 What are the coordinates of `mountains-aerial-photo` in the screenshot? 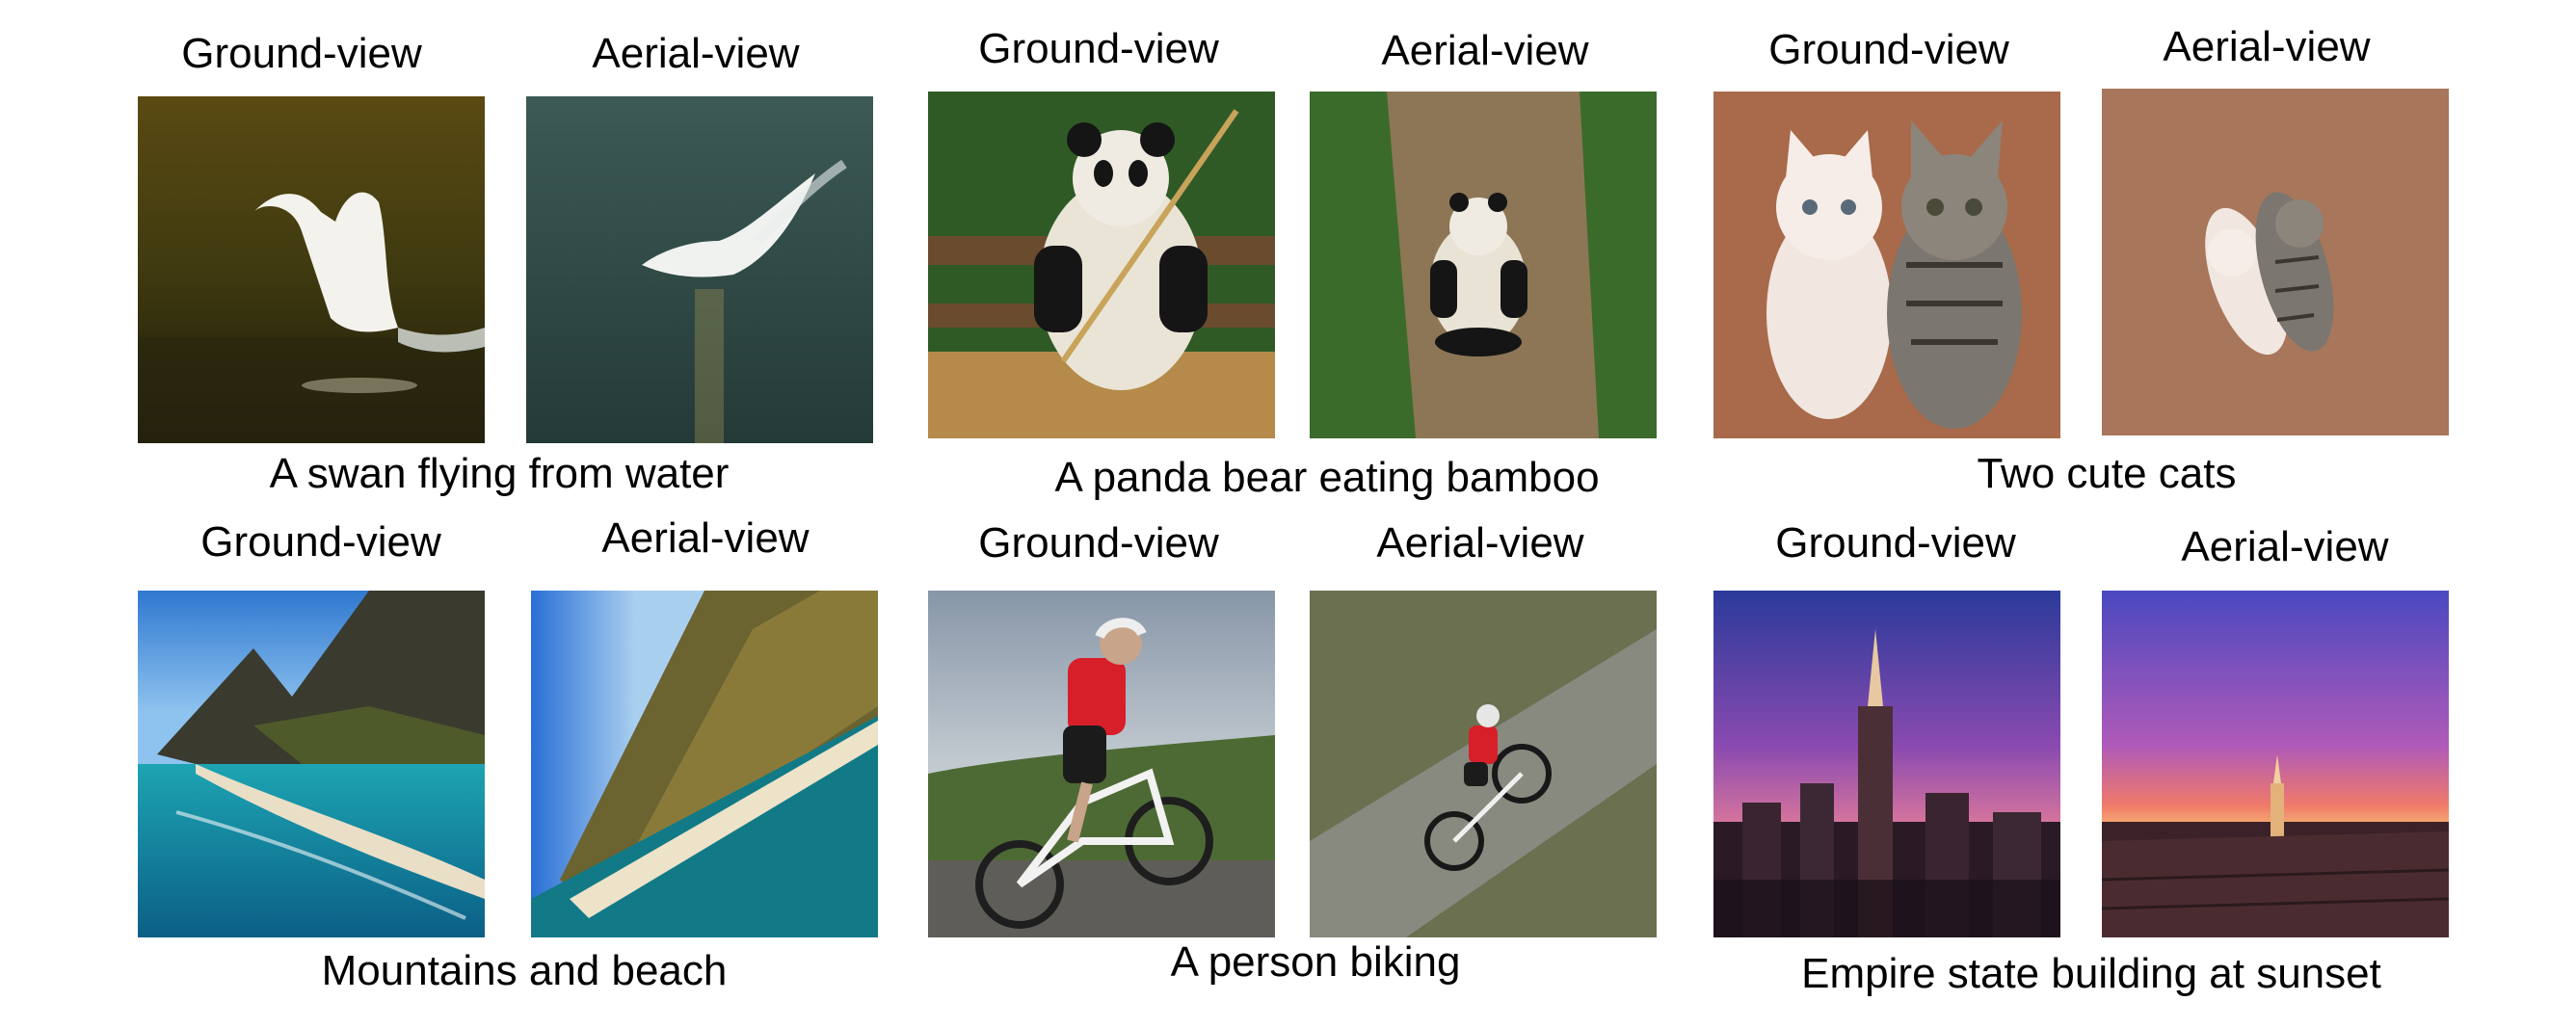 It's located at (705, 764).